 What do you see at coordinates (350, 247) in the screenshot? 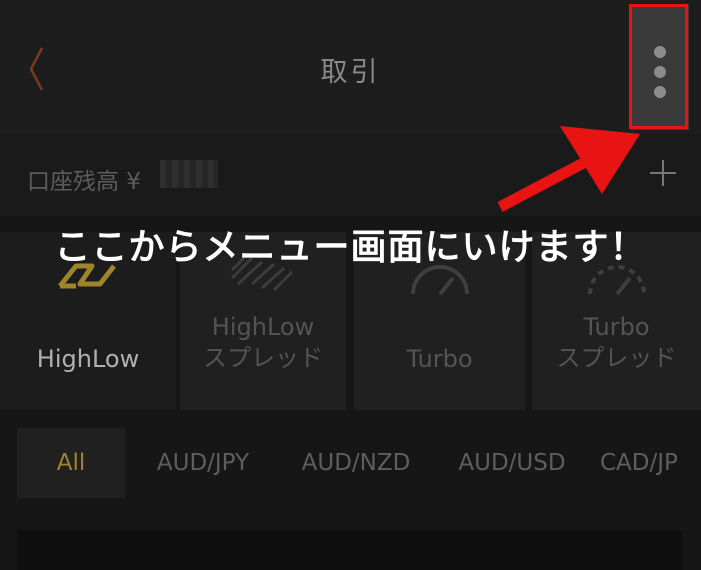
I see `annotation-text: ここからメニュー画面にいけます！` at bounding box center [350, 247].